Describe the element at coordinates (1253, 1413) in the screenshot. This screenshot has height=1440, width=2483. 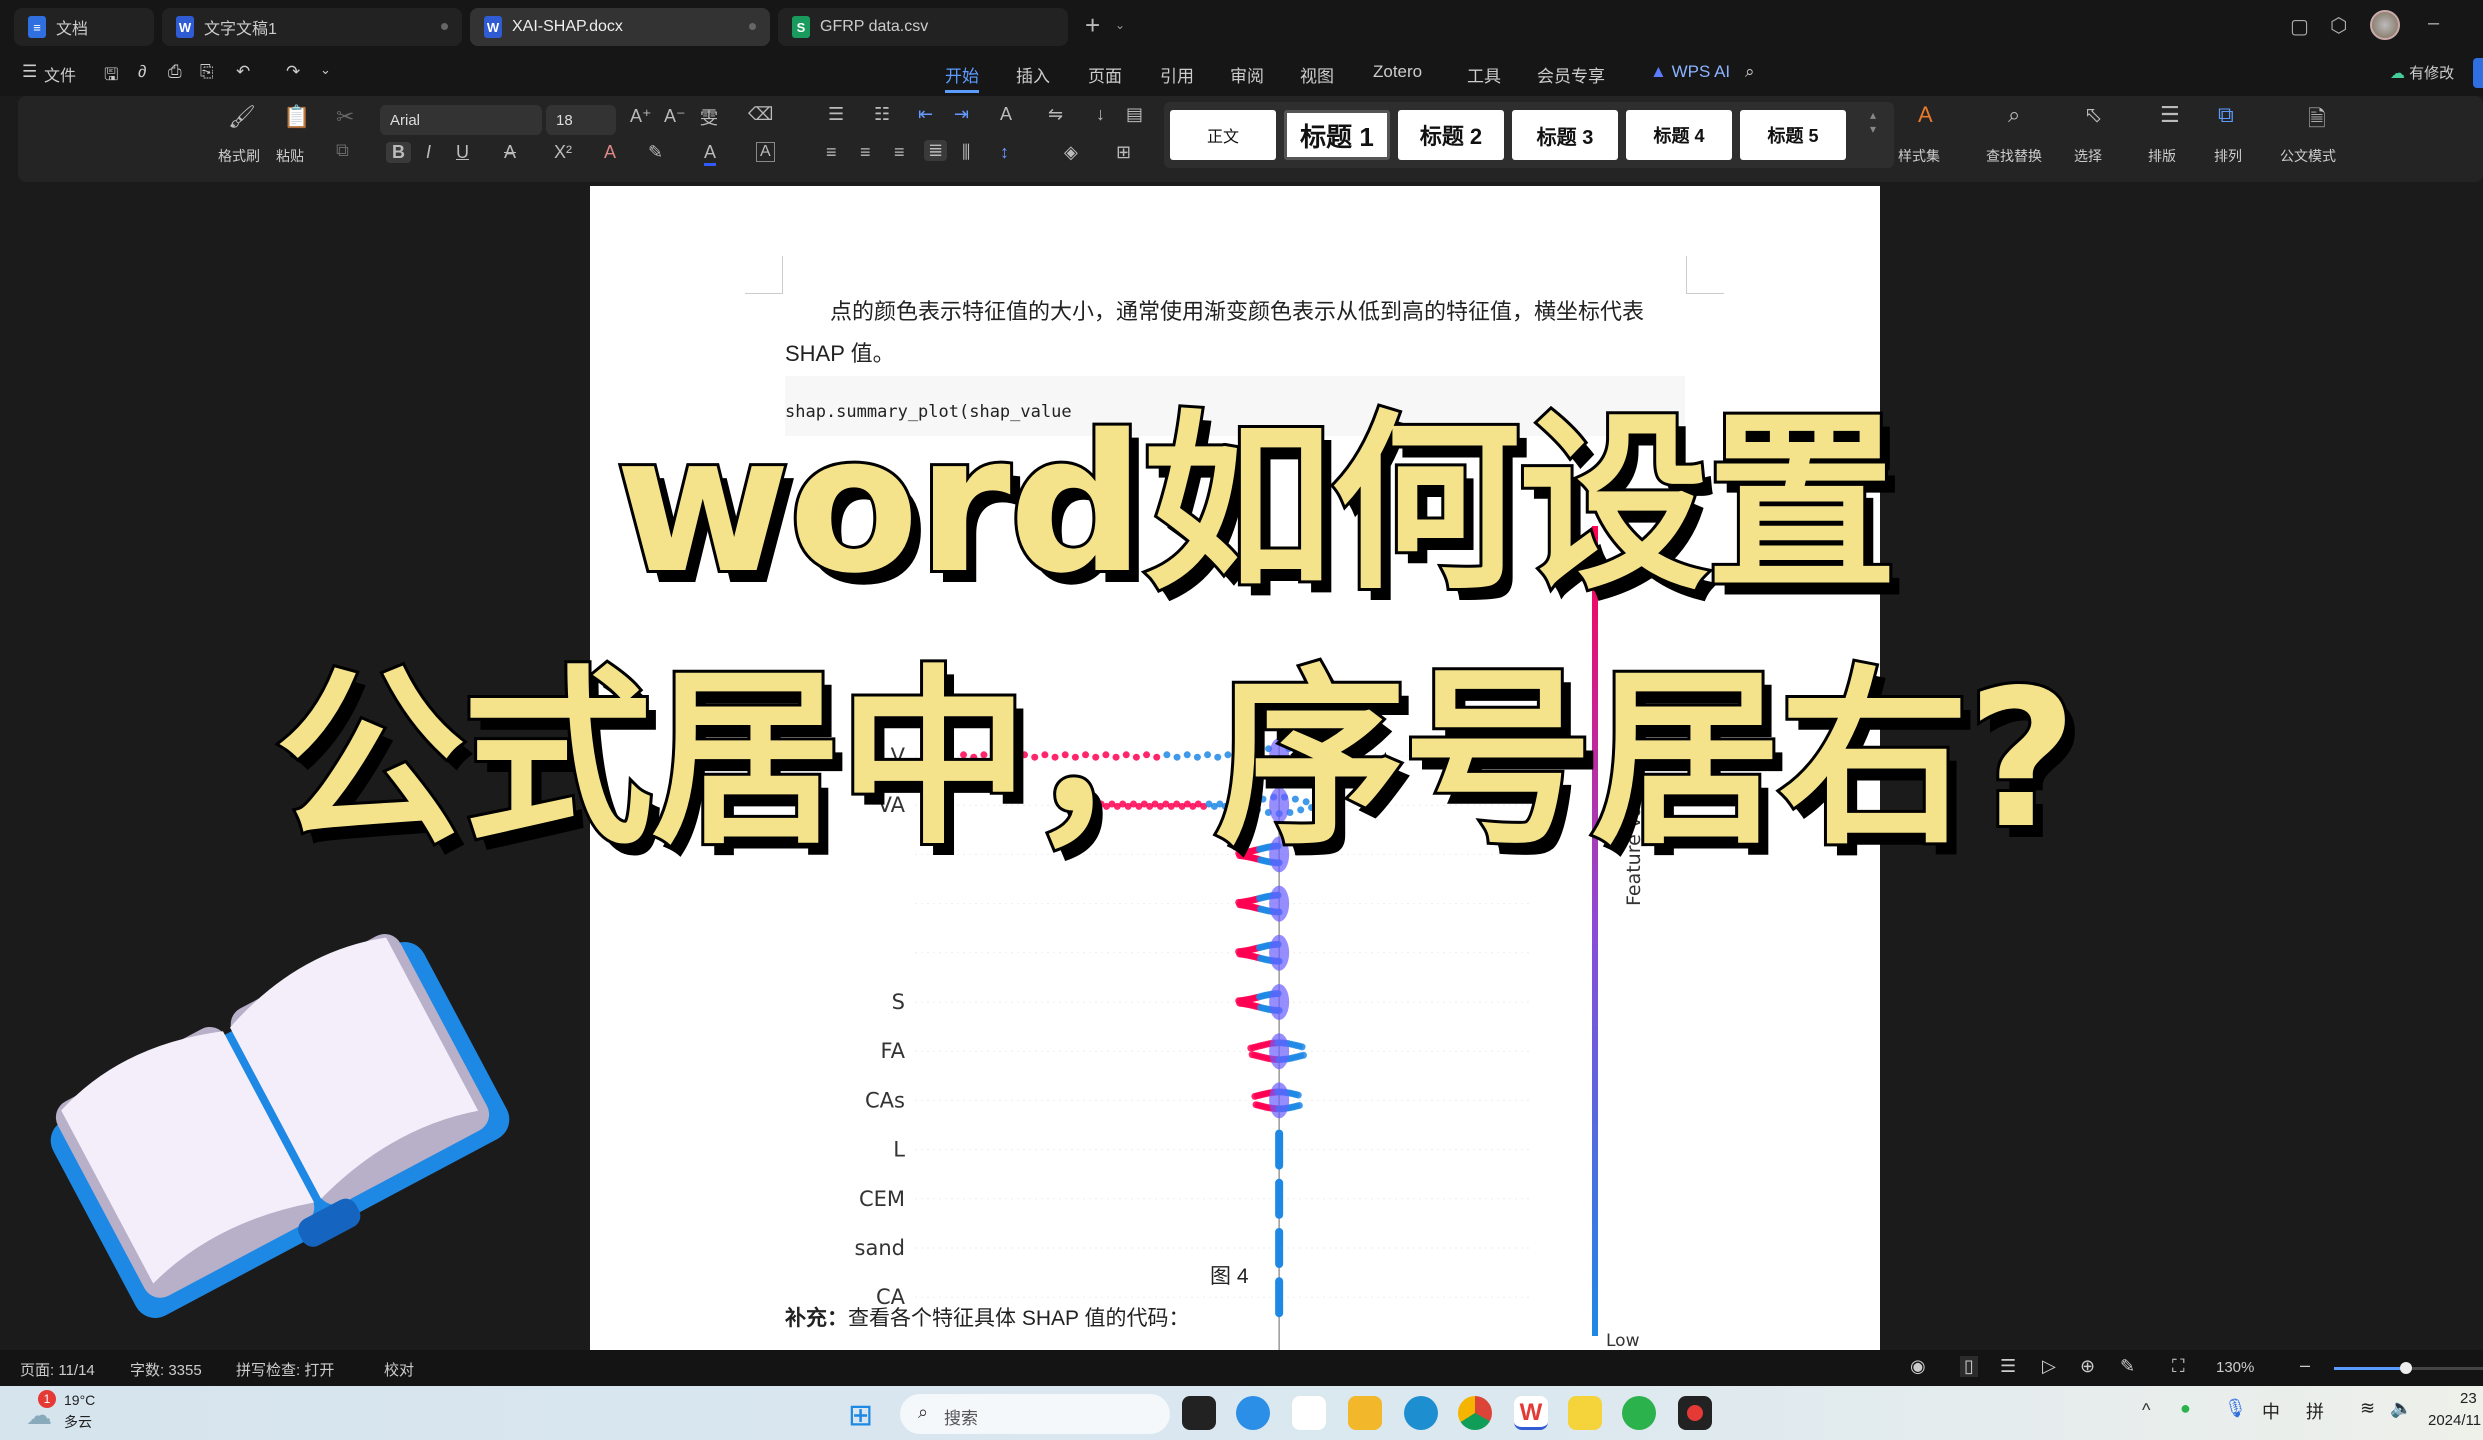
I see `qq-icon` at that location.